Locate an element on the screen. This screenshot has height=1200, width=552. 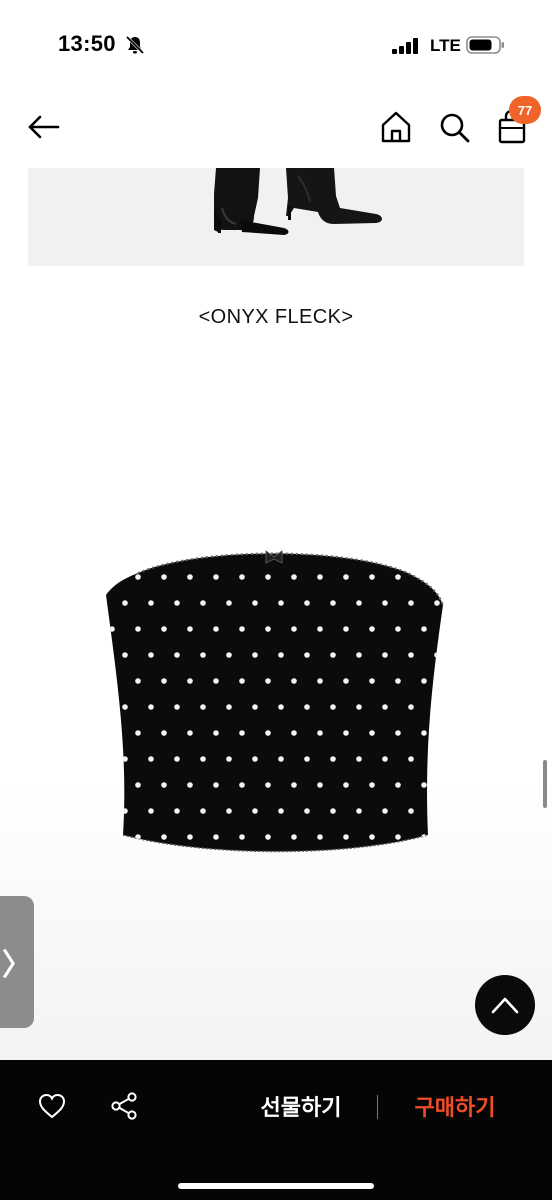
gift-button: 선물하기 is located at coordinates (301, 1108).